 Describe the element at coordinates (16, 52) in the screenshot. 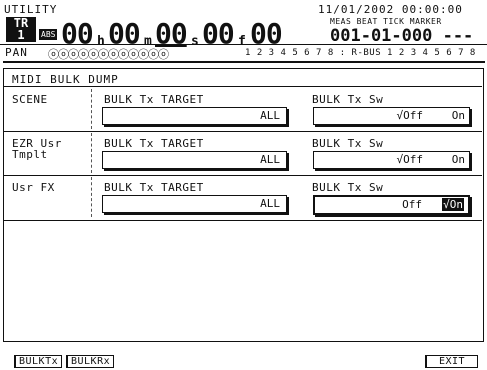

I see `pan-label: PAN` at that location.